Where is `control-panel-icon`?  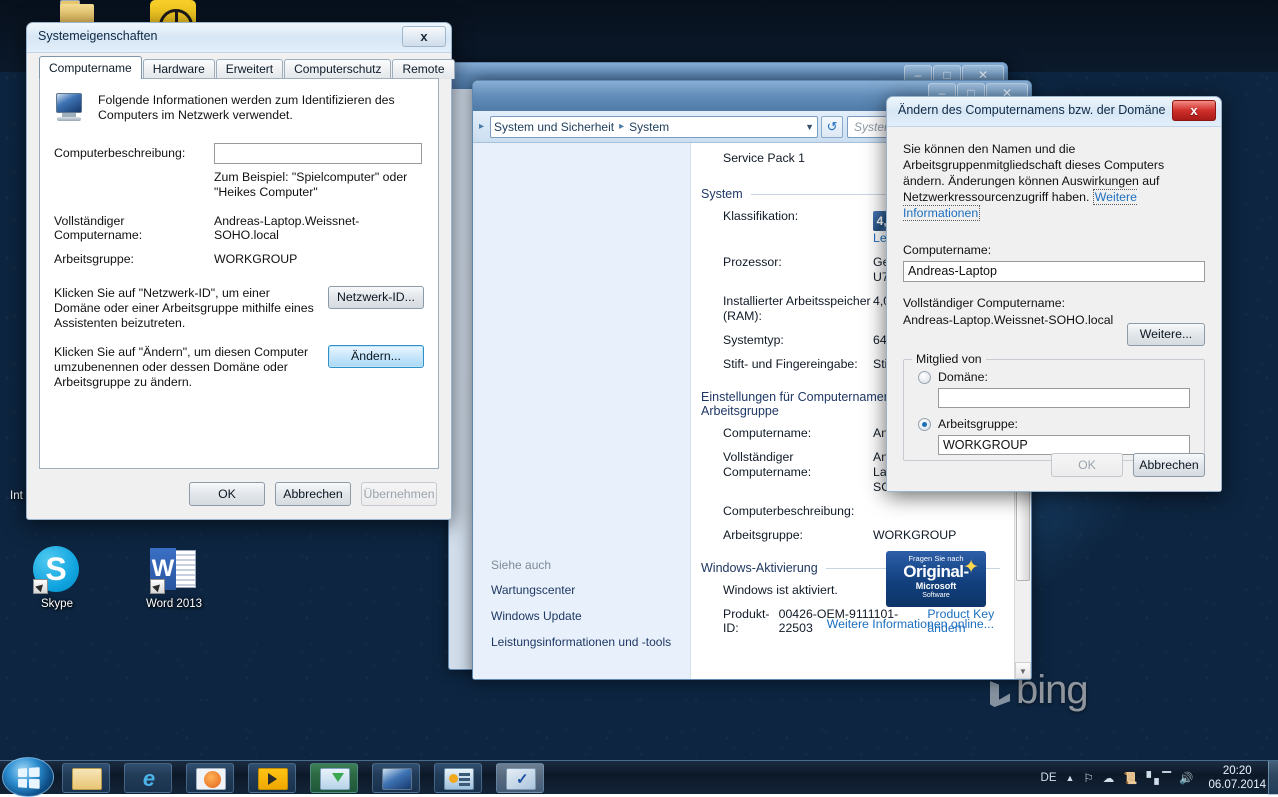 control-panel-icon is located at coordinates (459, 779).